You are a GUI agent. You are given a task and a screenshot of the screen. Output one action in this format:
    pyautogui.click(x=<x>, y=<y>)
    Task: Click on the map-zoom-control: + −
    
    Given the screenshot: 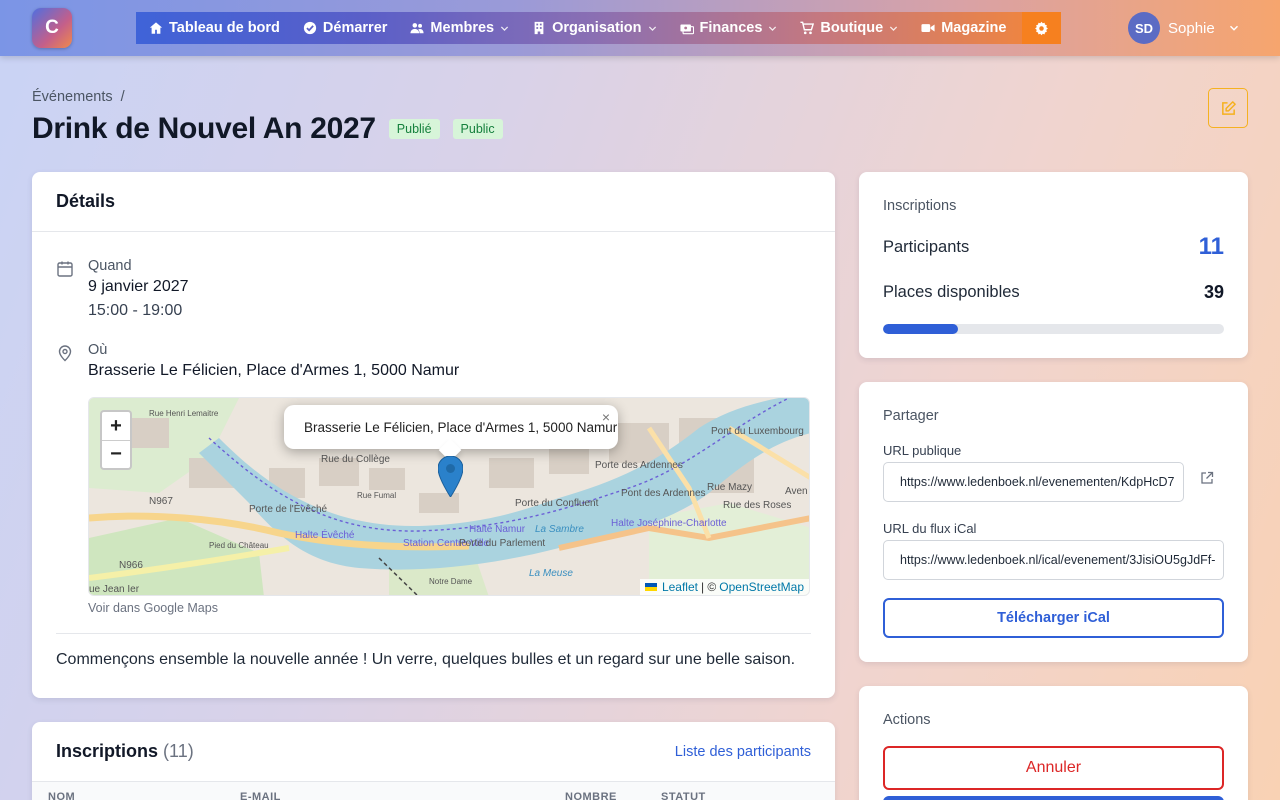 What is the action you would take?
    pyautogui.click(x=116, y=440)
    